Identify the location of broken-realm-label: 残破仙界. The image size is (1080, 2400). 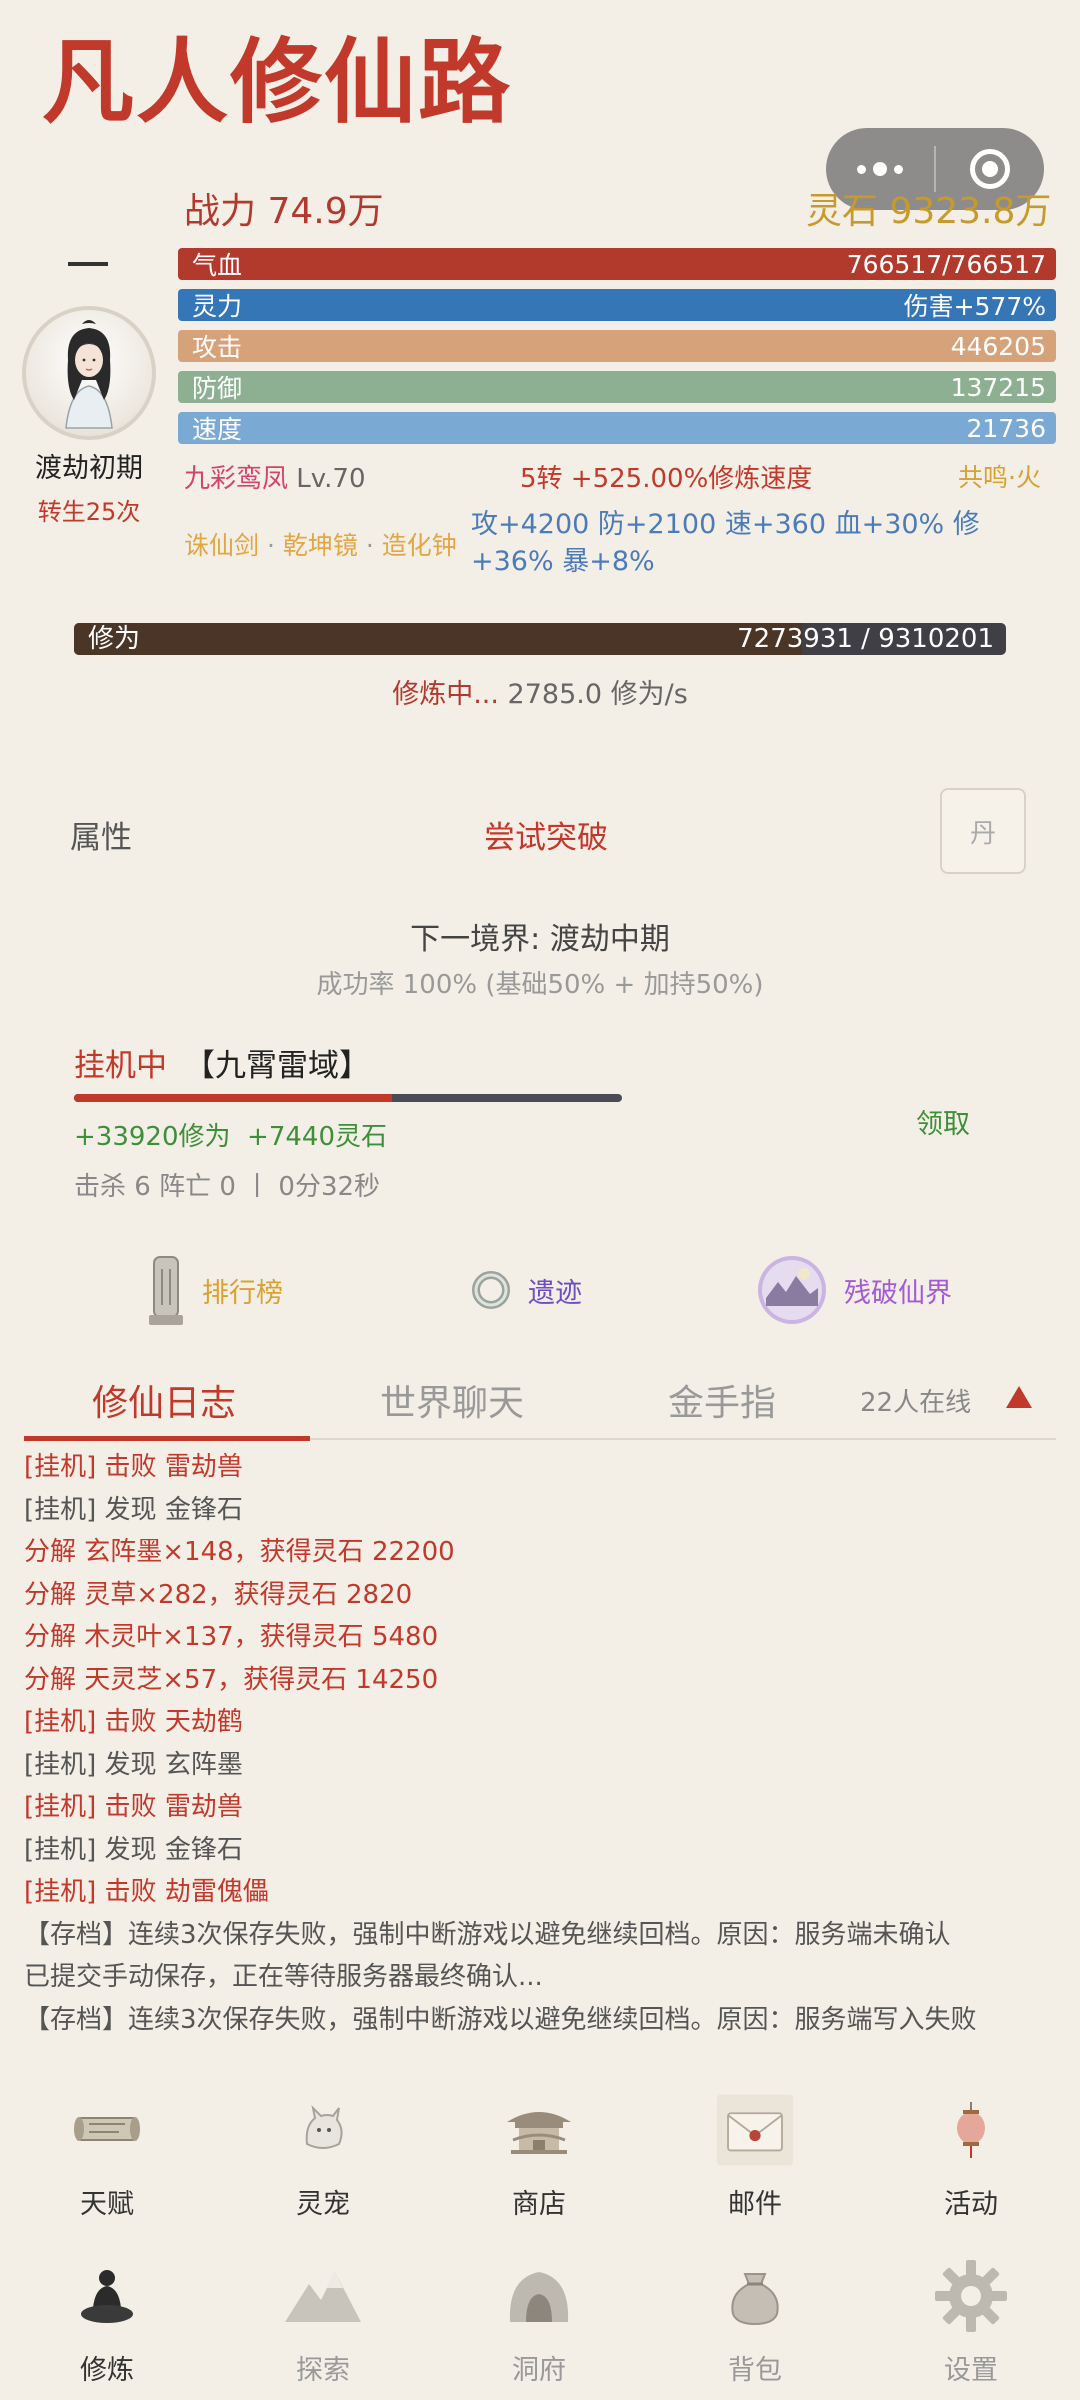
(898, 1293).